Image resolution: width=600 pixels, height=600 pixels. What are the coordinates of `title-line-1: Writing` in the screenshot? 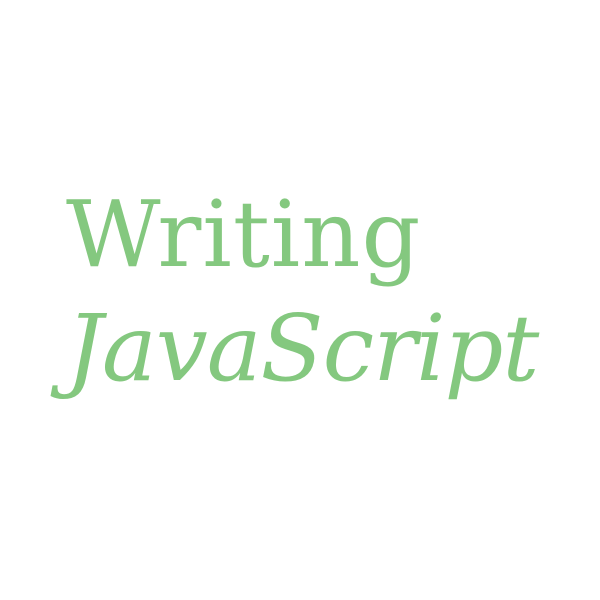 It's located at (244, 234).